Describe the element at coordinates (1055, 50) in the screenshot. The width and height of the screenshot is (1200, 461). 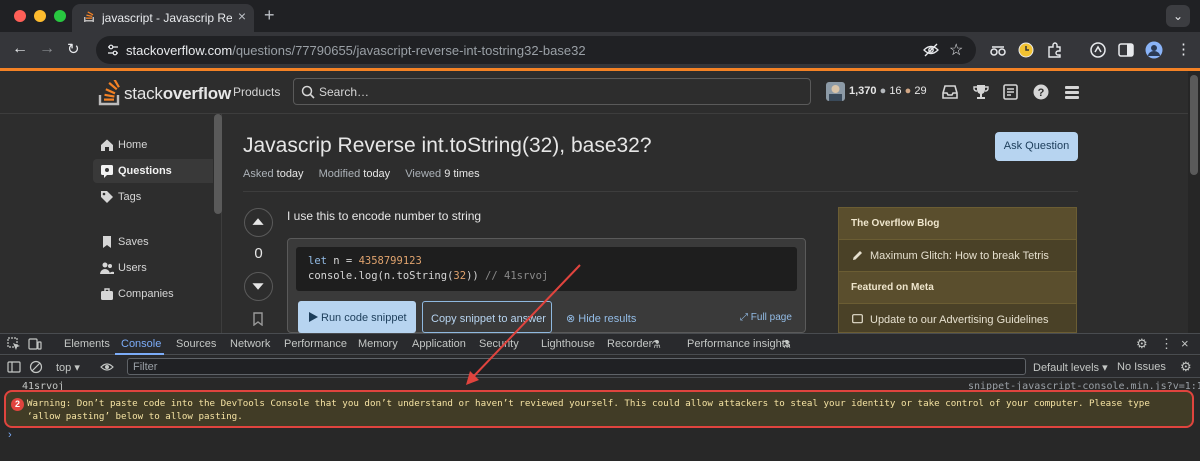
I see `extensions-puzzle-icon` at that location.